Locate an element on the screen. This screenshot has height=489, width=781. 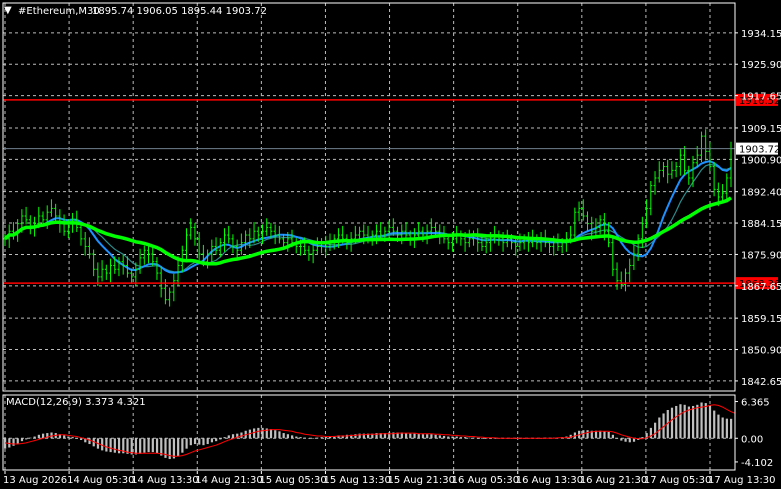
ohlc-values: 1895.74 1906.05 1895.44 1903.72 is located at coordinates (179, 11).